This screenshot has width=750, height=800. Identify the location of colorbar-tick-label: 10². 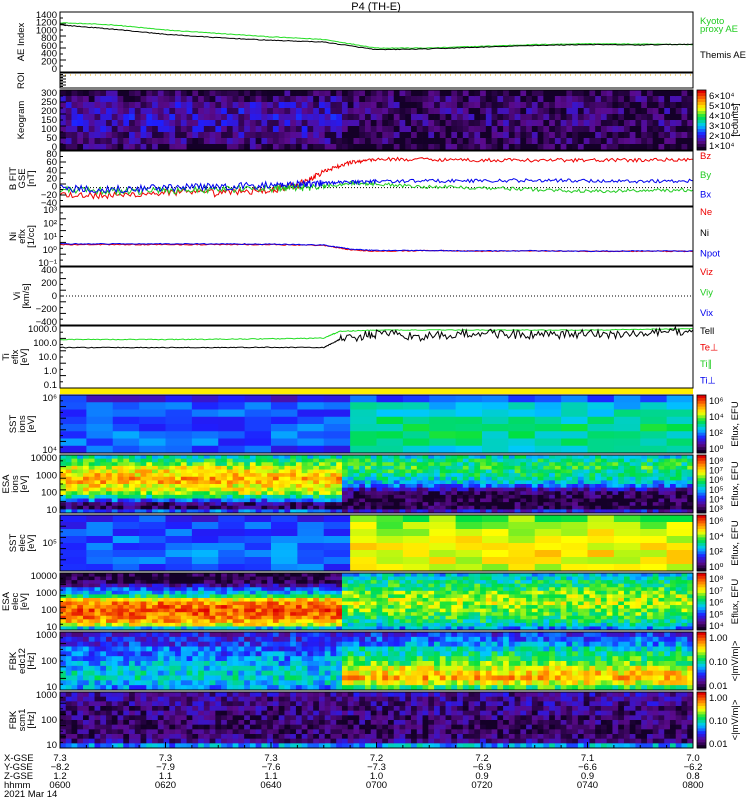
(716, 552).